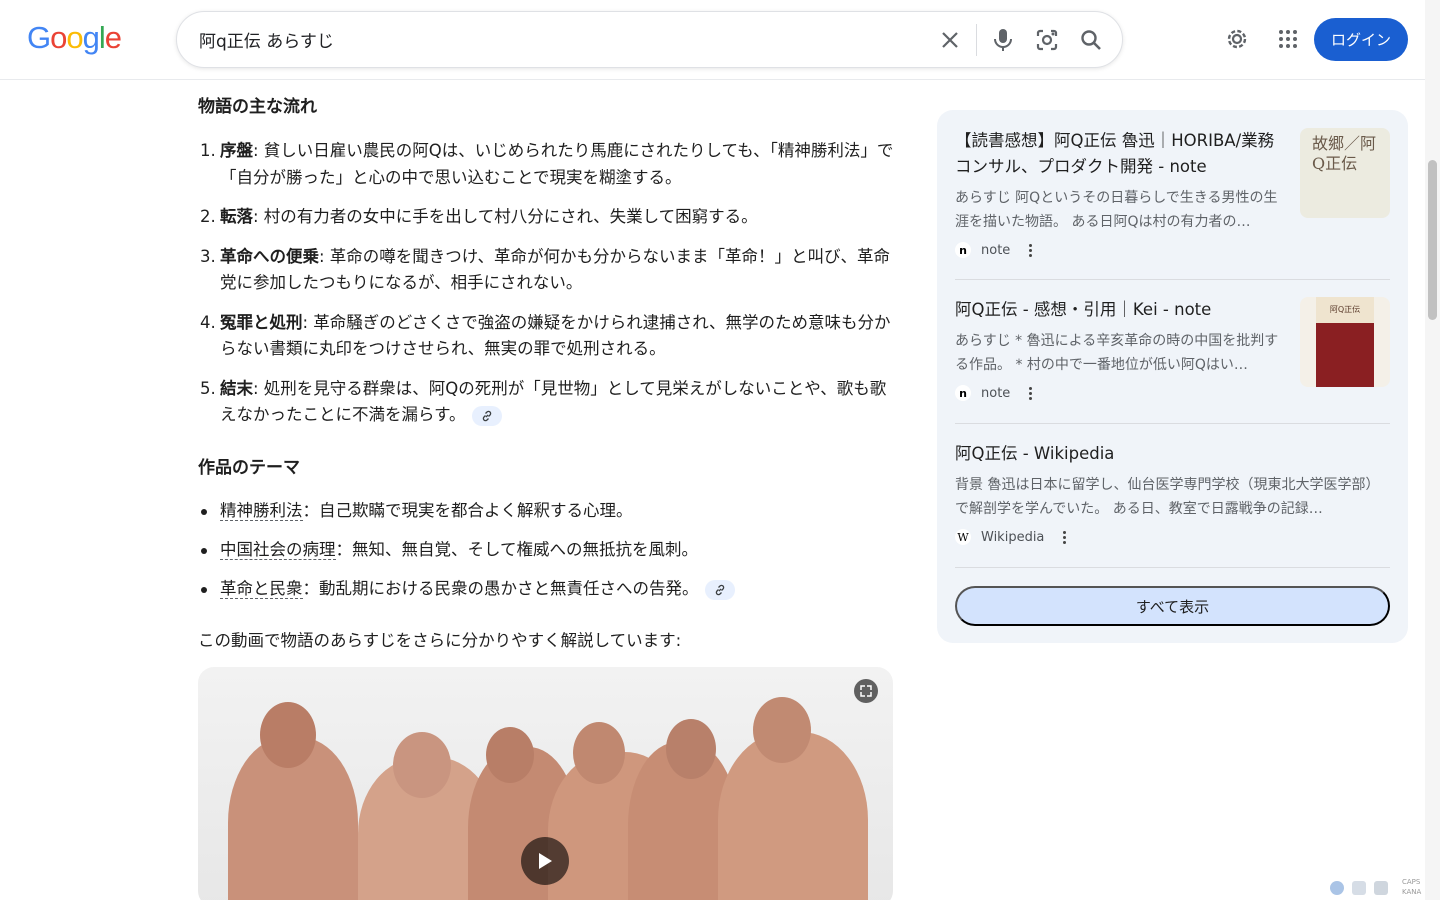  What do you see at coordinates (1288, 39) in the screenshot?
I see `apps-grid-icon` at bounding box center [1288, 39].